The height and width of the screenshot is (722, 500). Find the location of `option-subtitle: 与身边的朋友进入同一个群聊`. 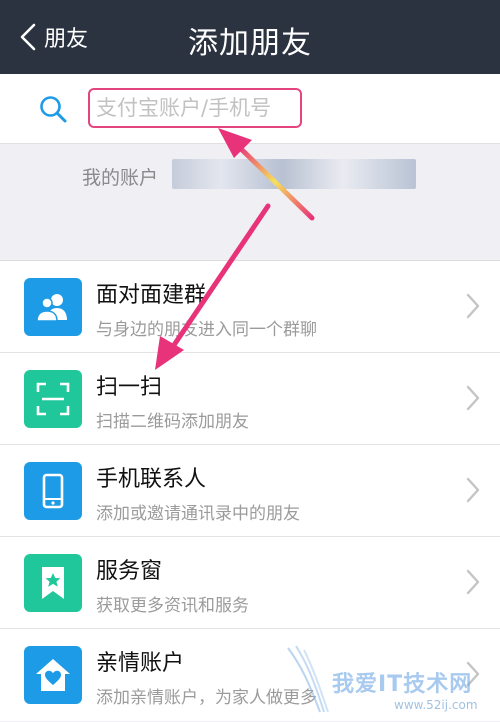

option-subtitle: 与身边的朋友进入同一个群聊 is located at coordinates (206, 330).